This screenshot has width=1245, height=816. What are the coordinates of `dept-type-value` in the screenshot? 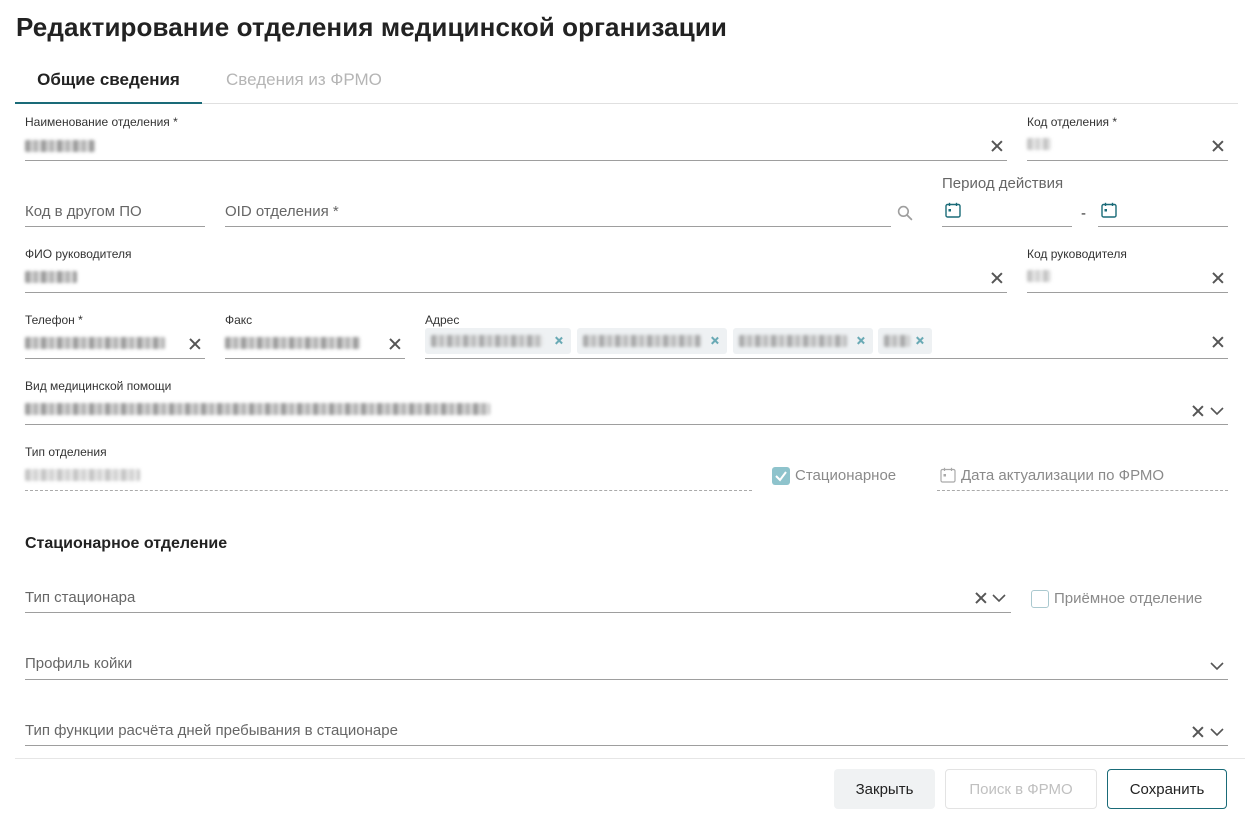 It's located at (82, 475).